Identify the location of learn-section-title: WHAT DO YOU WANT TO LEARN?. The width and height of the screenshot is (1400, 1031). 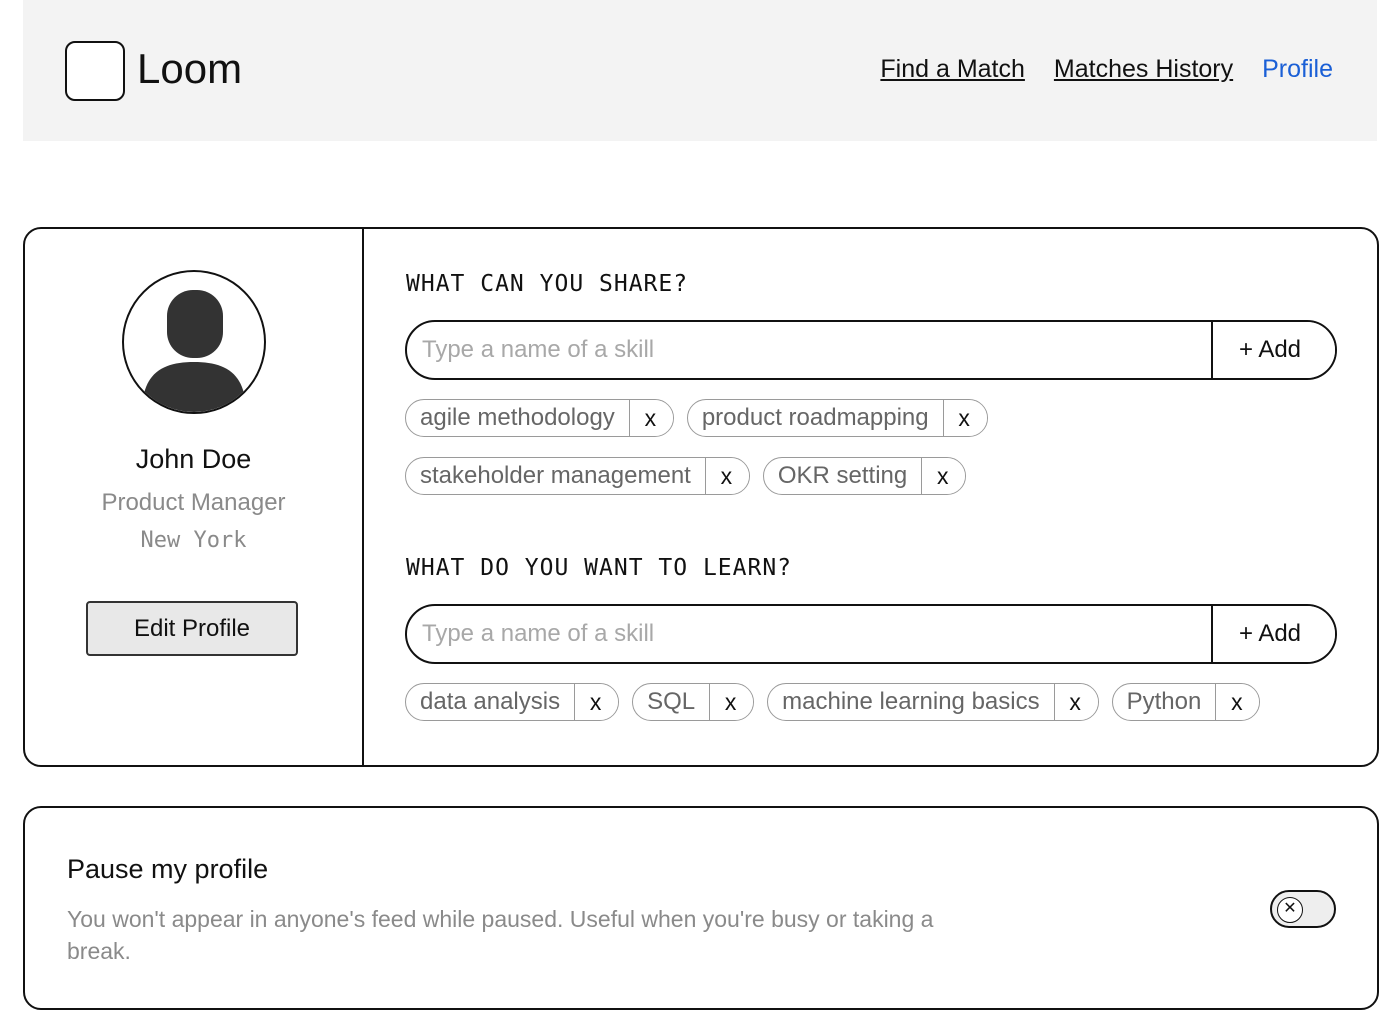
(599, 568).